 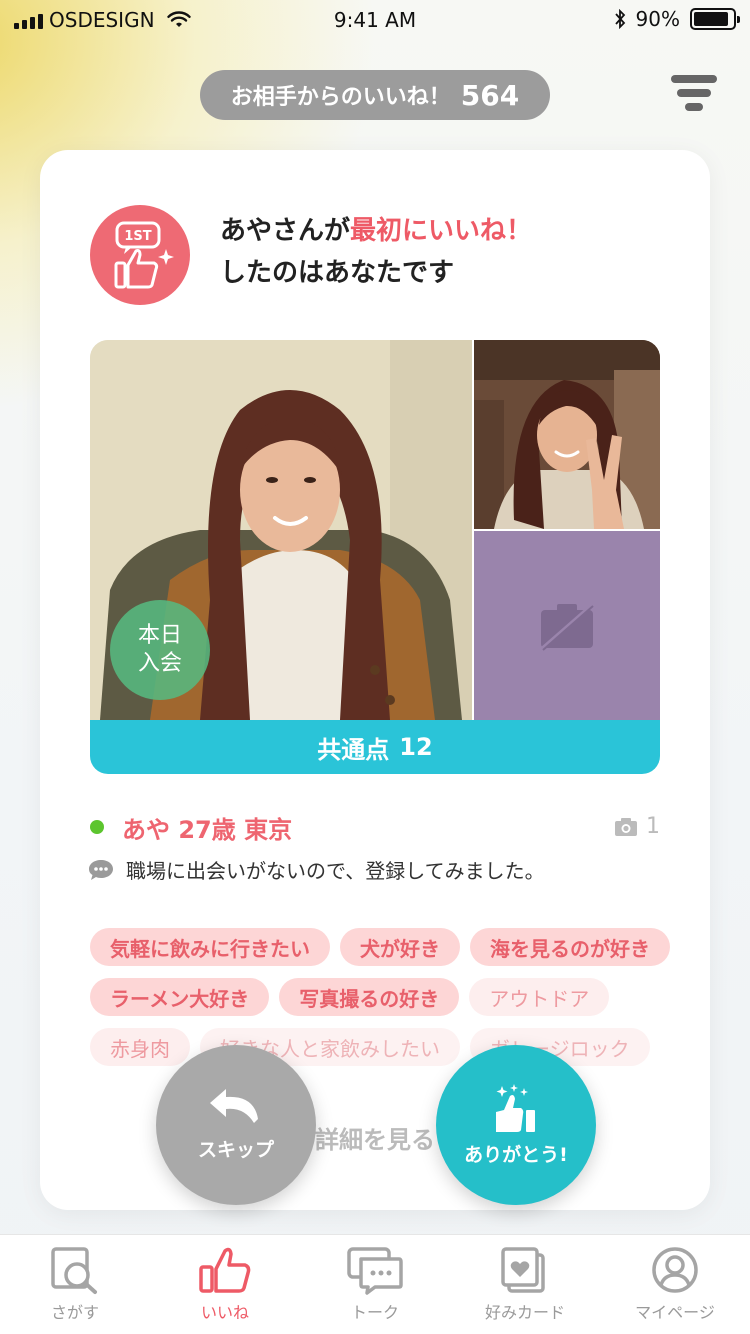 What do you see at coordinates (694, 97) in the screenshot?
I see `filter-icon` at bounding box center [694, 97].